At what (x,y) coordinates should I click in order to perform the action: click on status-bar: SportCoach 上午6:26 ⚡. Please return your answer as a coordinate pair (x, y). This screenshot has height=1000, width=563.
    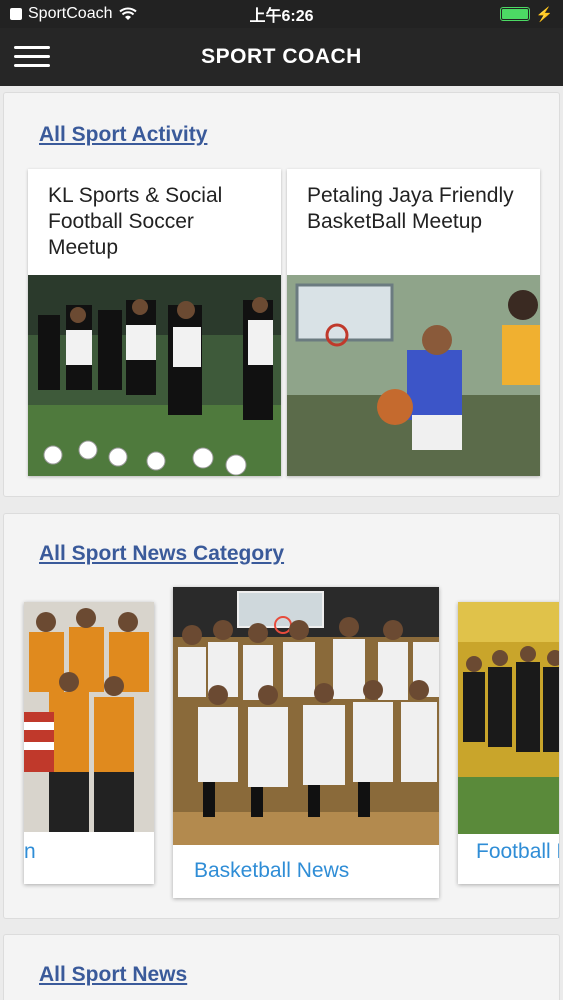
    Looking at the image, I should click on (281, 14).